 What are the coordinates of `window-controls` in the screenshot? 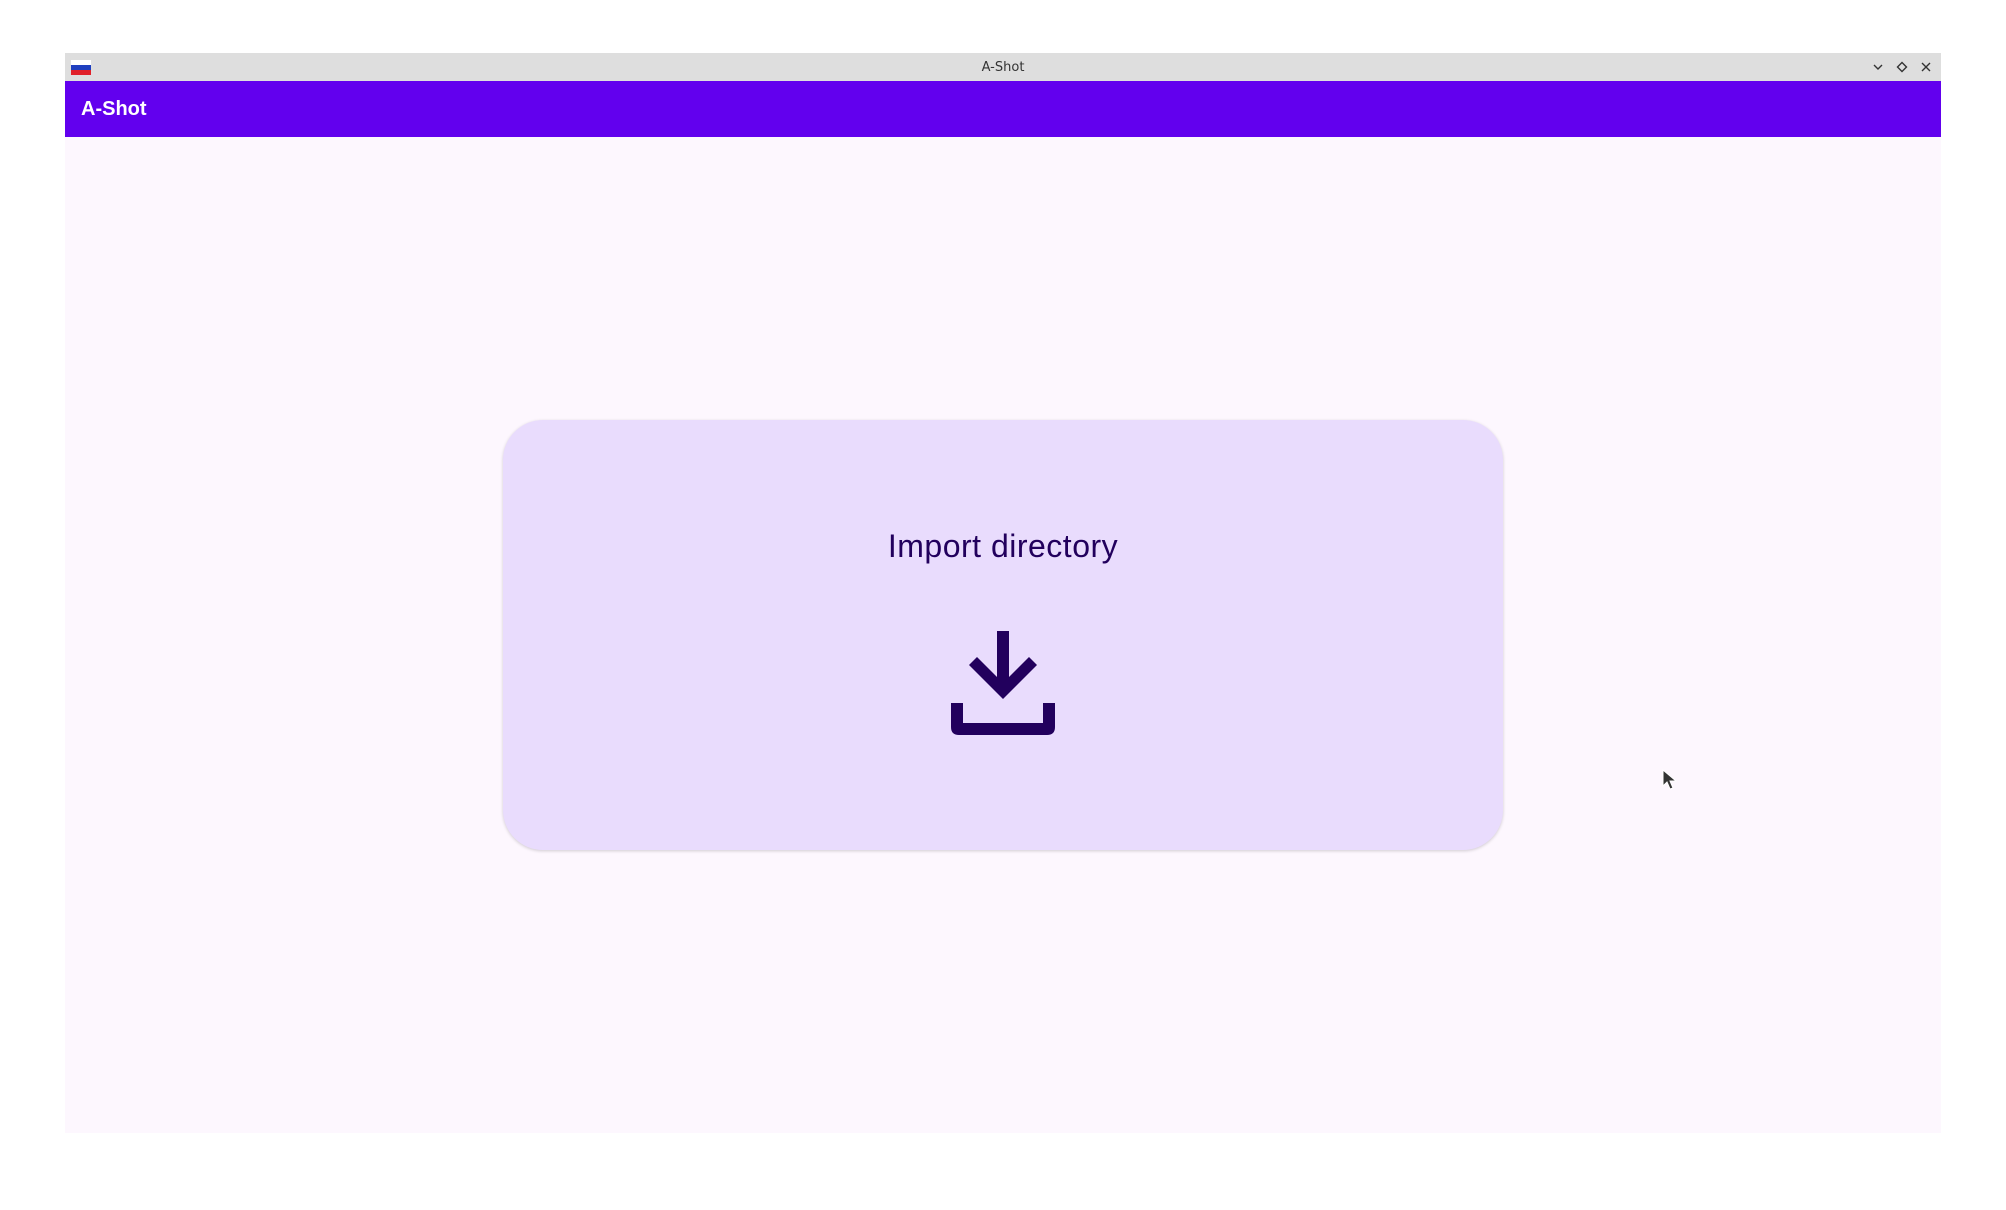 It's located at (1902, 67).